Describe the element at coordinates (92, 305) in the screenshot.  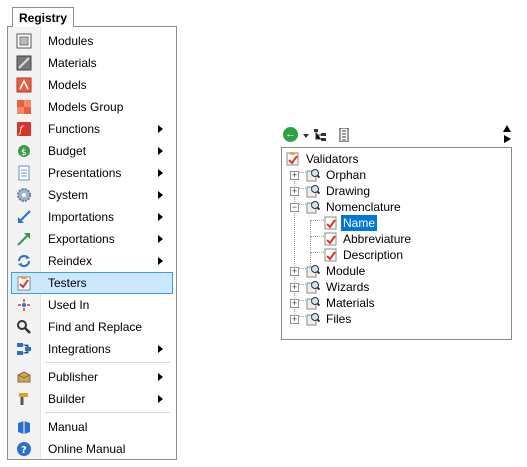
I see `menu-item-used-in: Used In` at that location.